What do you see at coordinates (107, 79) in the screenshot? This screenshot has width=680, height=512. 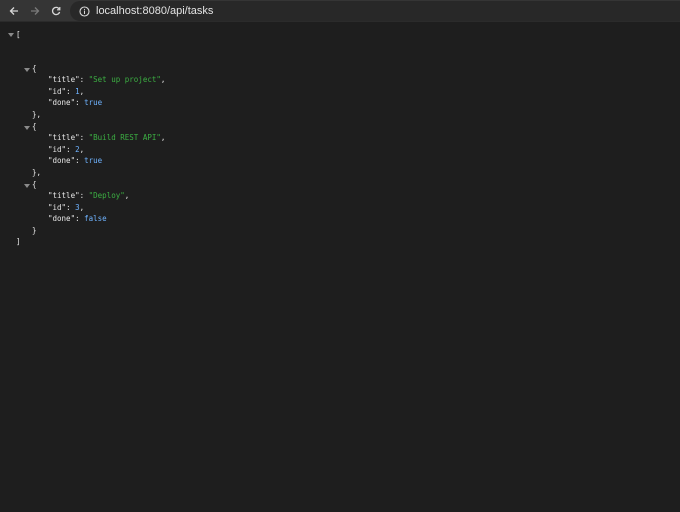 I see `json-property-title: "title": "Set up project",` at bounding box center [107, 79].